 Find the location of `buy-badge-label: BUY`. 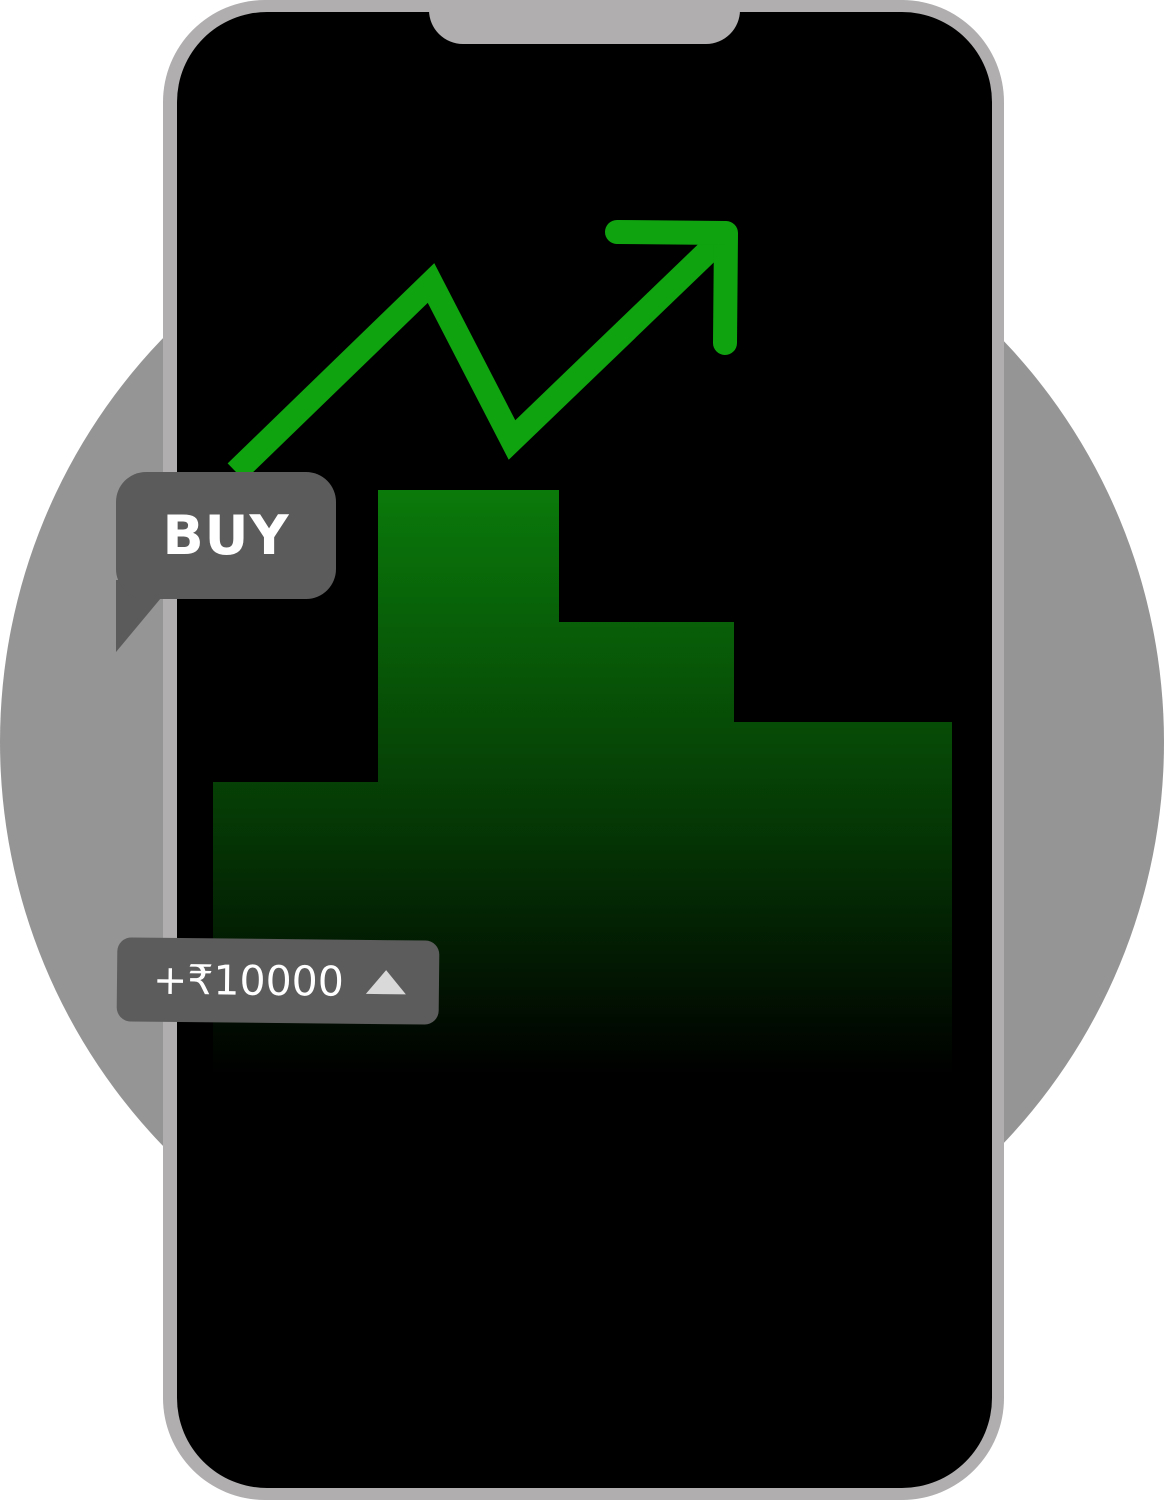

buy-badge-label: BUY is located at coordinates (226, 535).